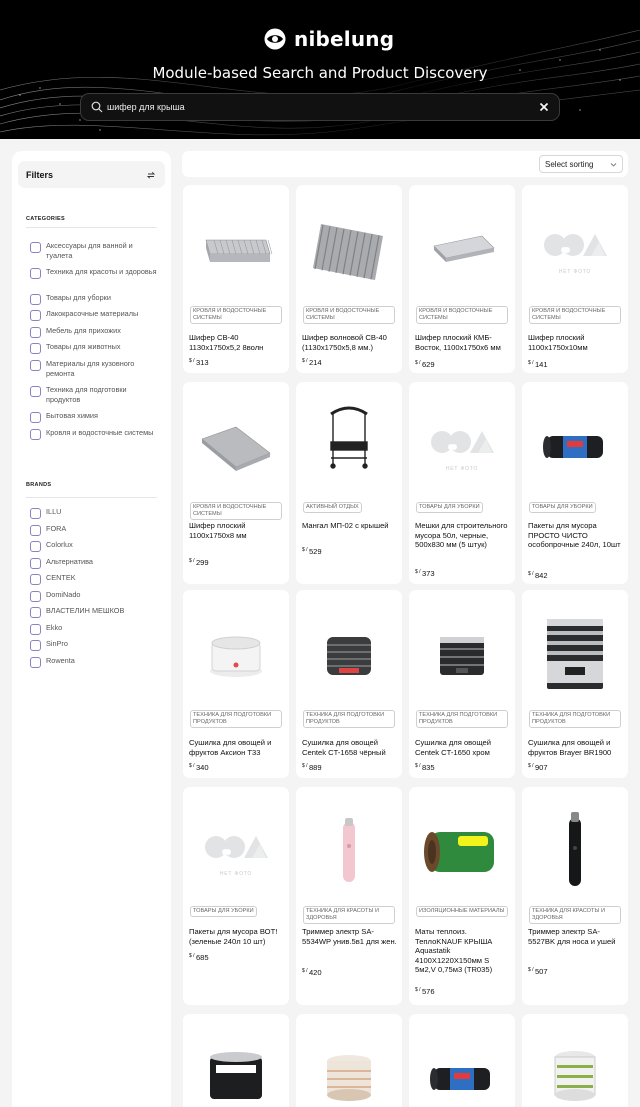 The width and height of the screenshot is (640, 1107). What do you see at coordinates (575, 936) in the screenshot?
I see `product-name: Триммер электр SA-5527BK для носа и ушей` at bounding box center [575, 936].